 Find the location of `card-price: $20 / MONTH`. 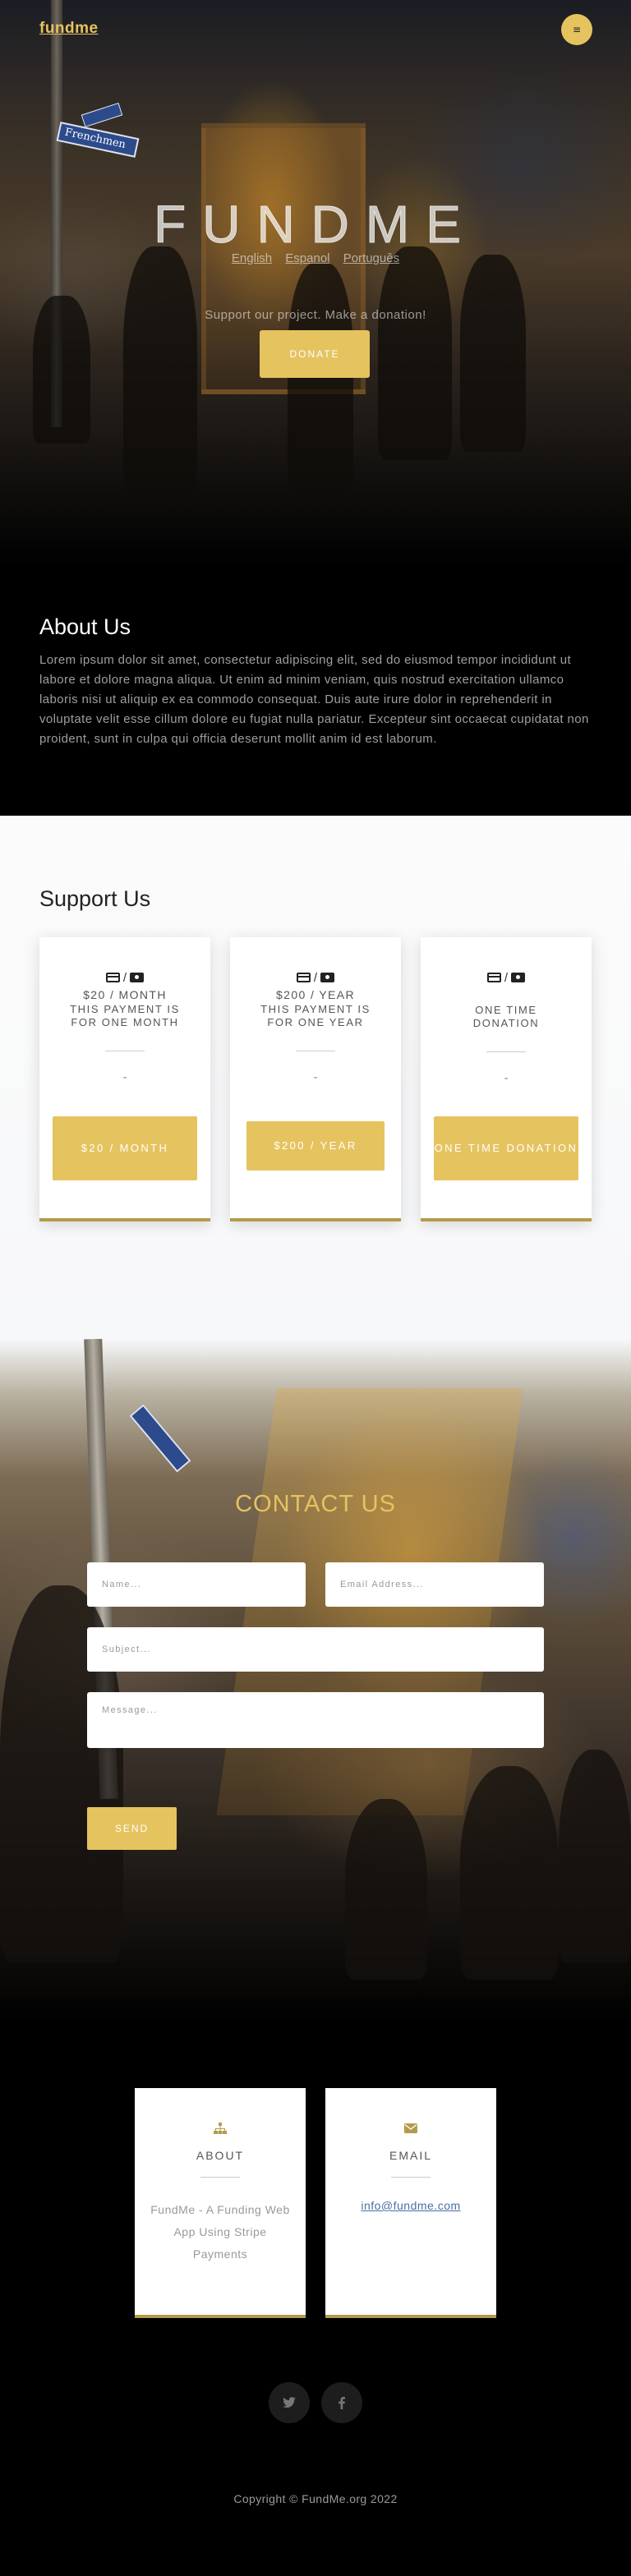

card-price: $20 / MONTH is located at coordinates (125, 995).